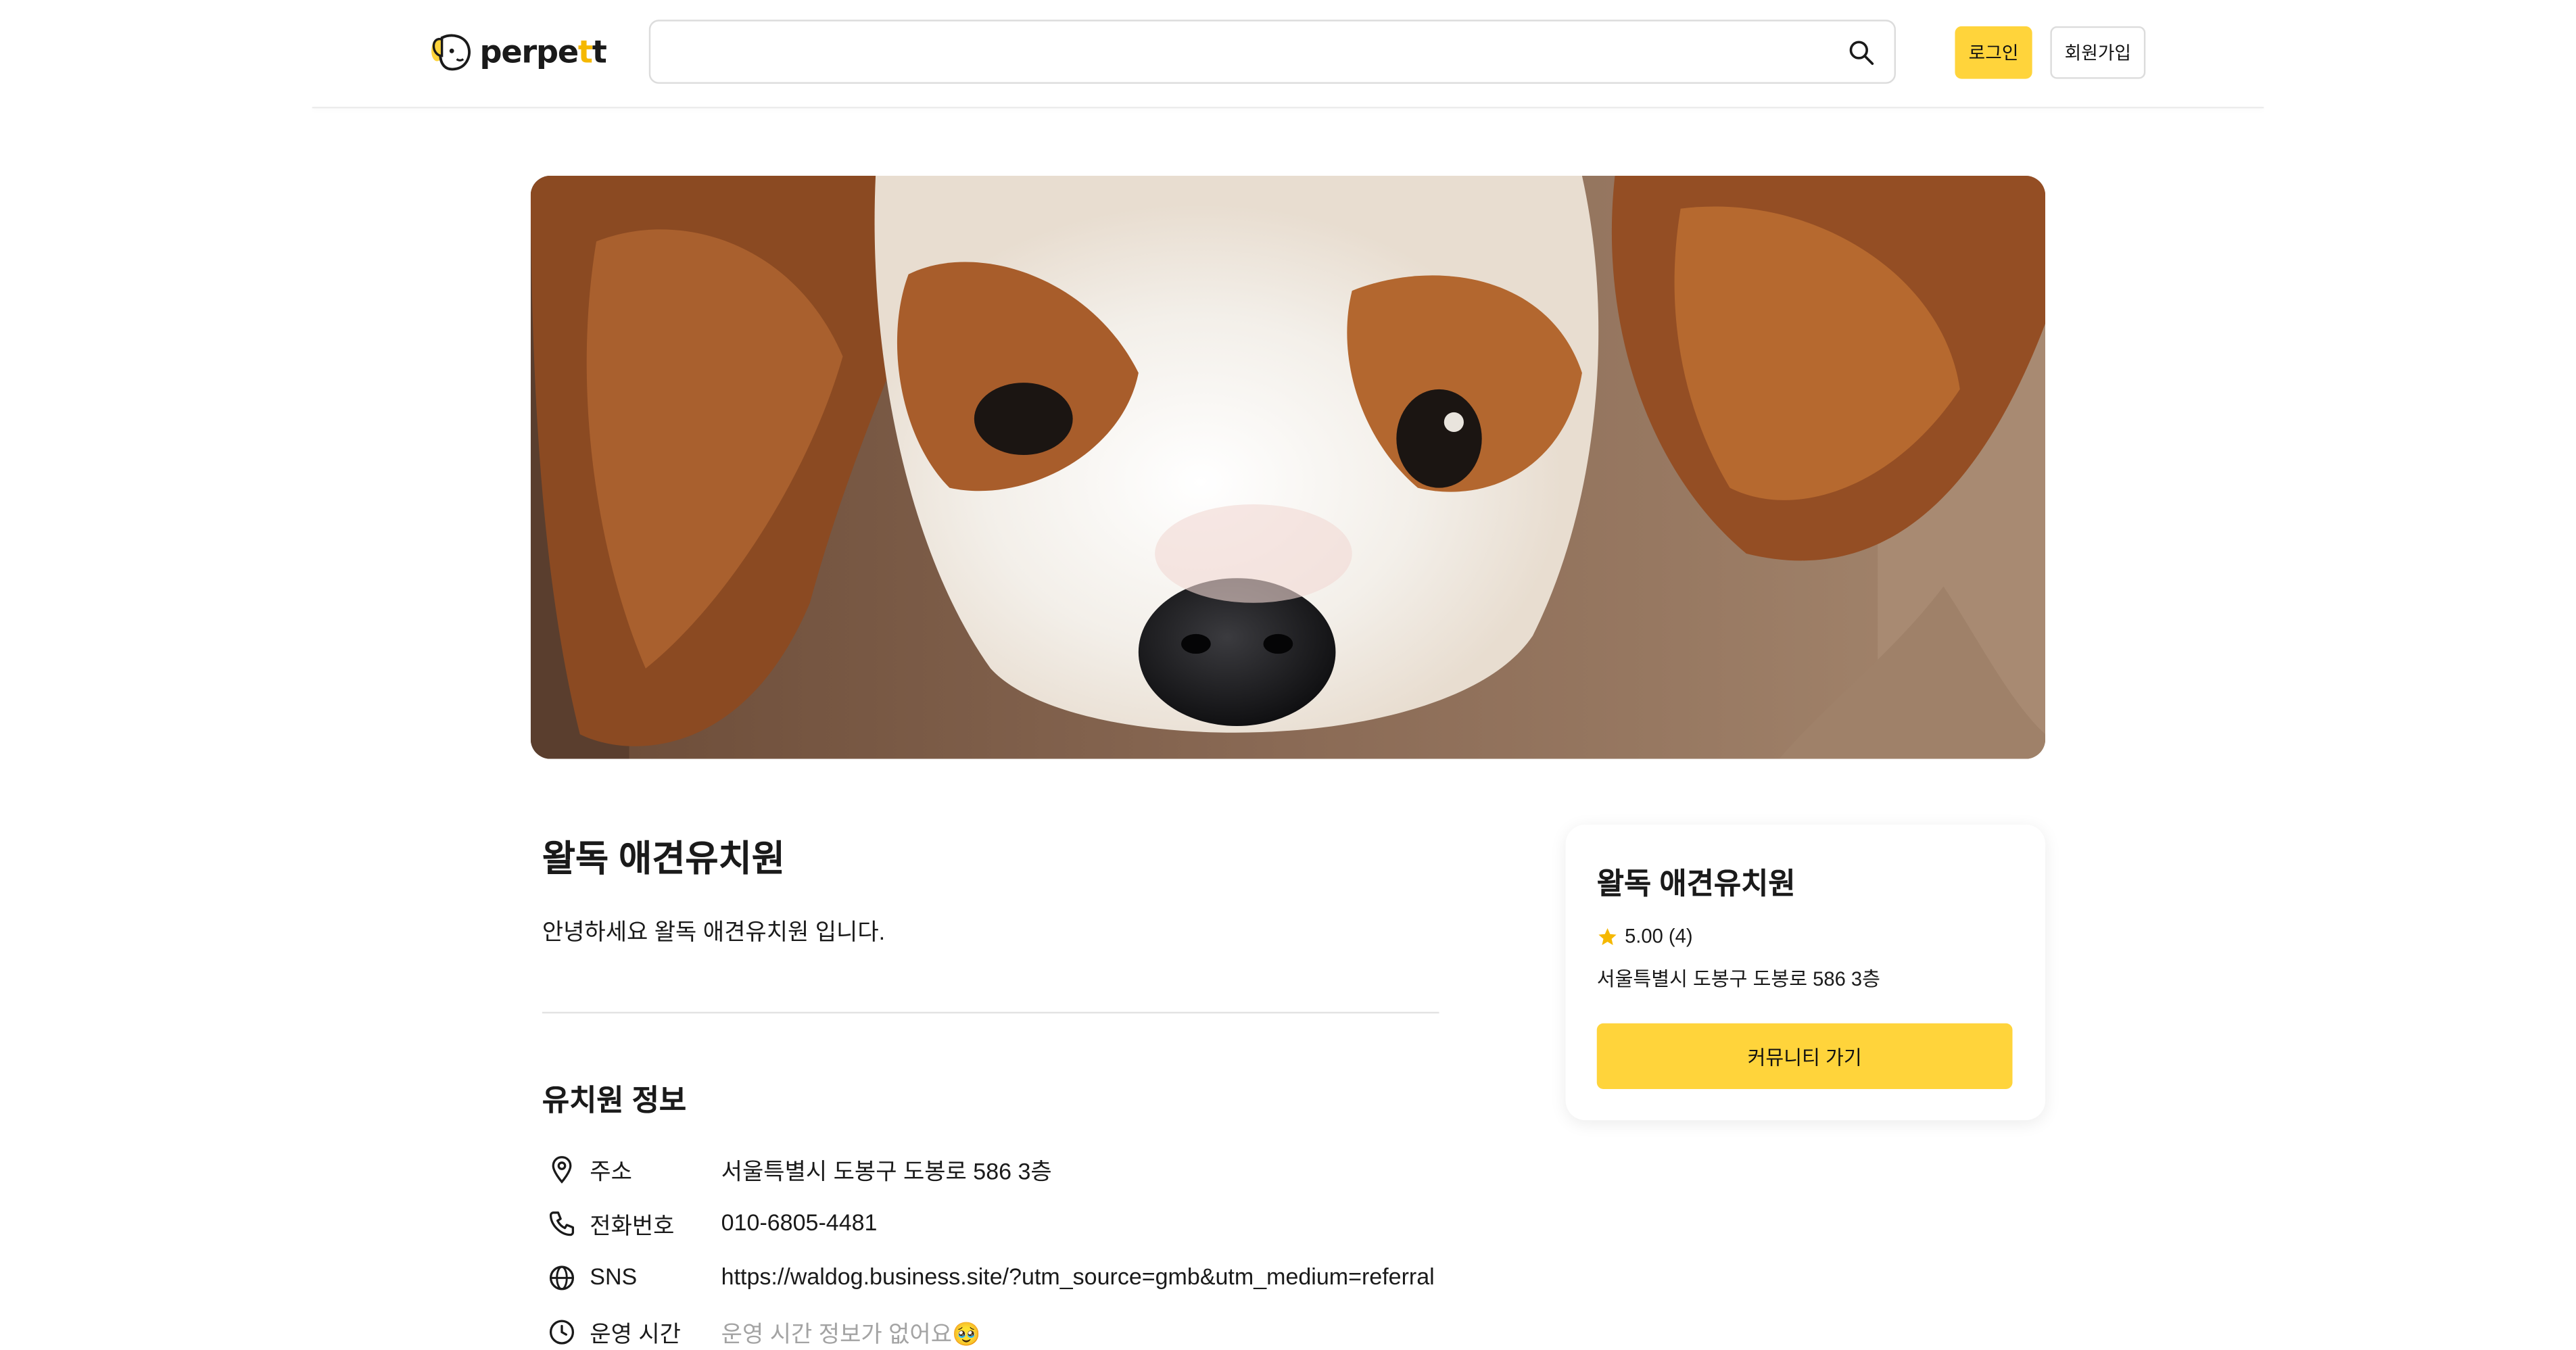 This screenshot has height=1350, width=2576. I want to click on top-header: perpett 로그인 회원가입, so click(1288, 54).